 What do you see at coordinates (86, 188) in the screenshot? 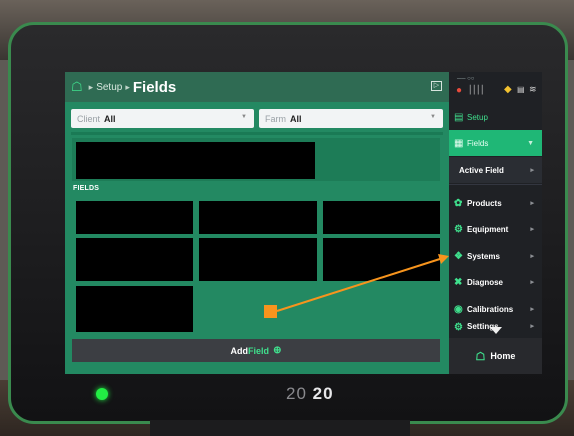
I see `fields-heading: FIELDS` at bounding box center [86, 188].